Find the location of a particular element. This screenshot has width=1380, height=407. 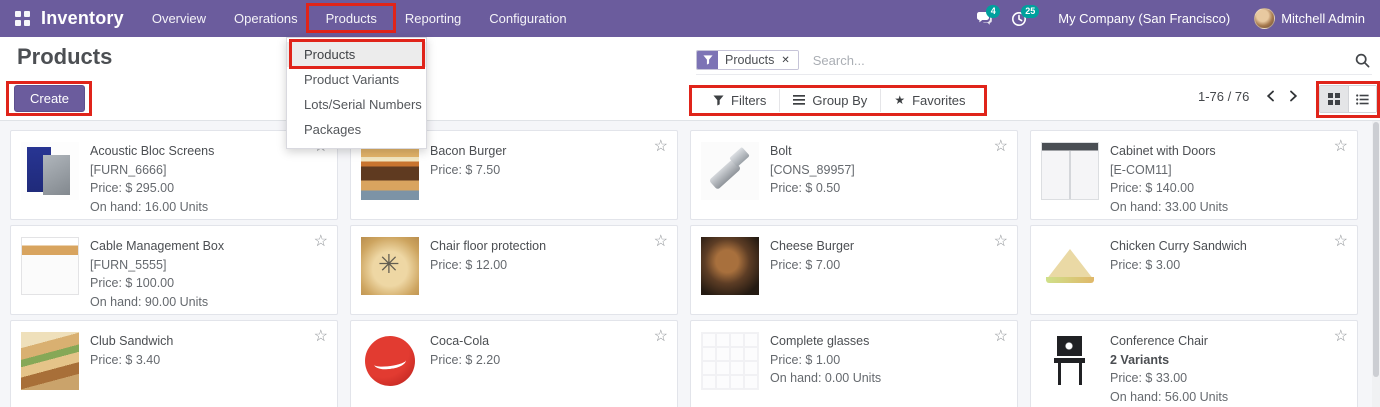

product-name: Bolt is located at coordinates (812, 151).